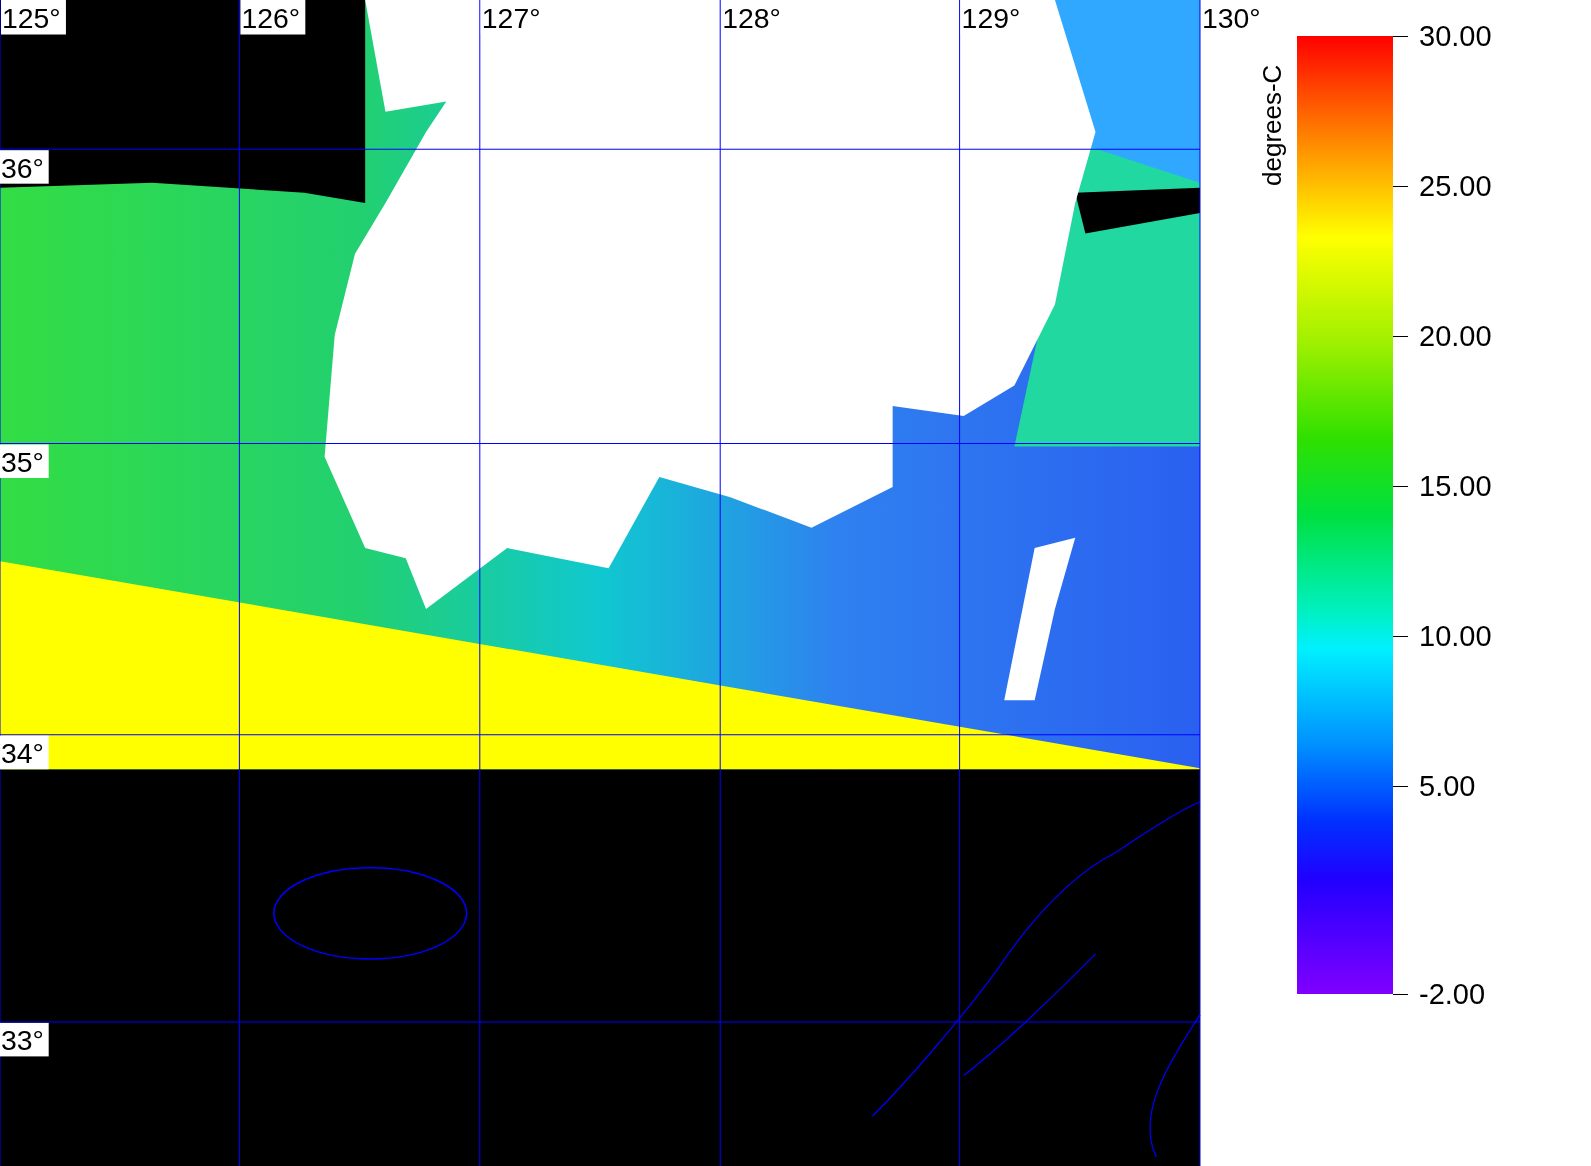 This screenshot has width=1591, height=1166. I want to click on scale-value: 10.00, so click(1455, 636).